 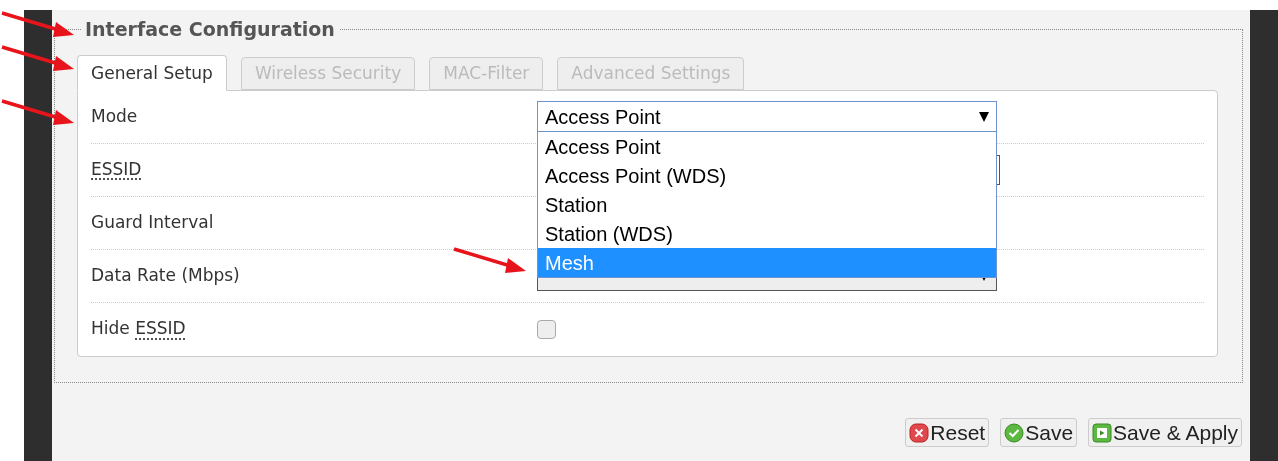 What do you see at coordinates (767, 175) in the screenshot?
I see `dropdown-option: Access Point (WDS)` at bounding box center [767, 175].